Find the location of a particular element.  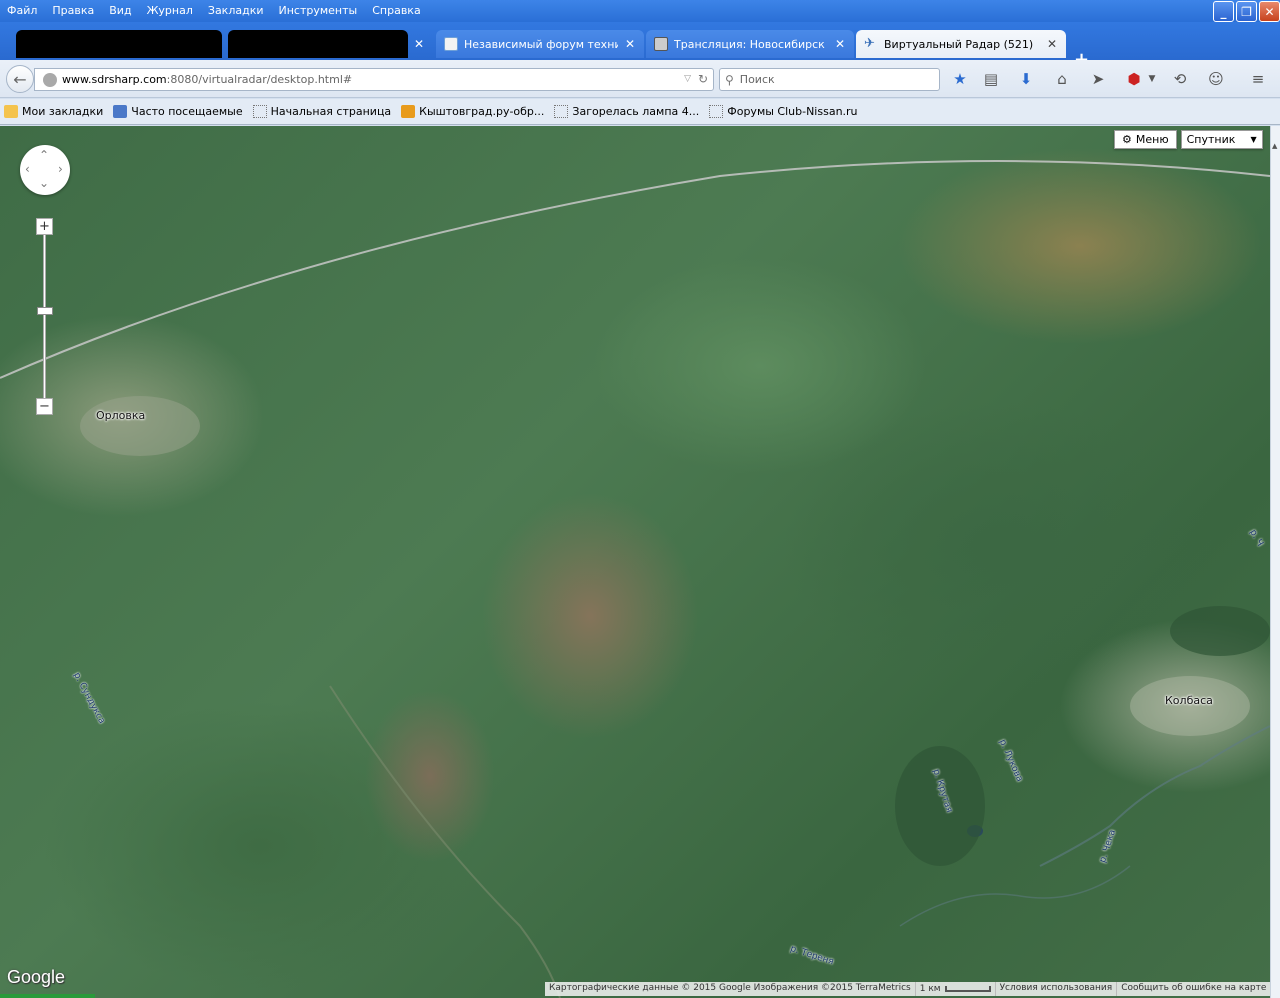

address-host: www.sdrsharp.com is located at coordinates (114, 79).